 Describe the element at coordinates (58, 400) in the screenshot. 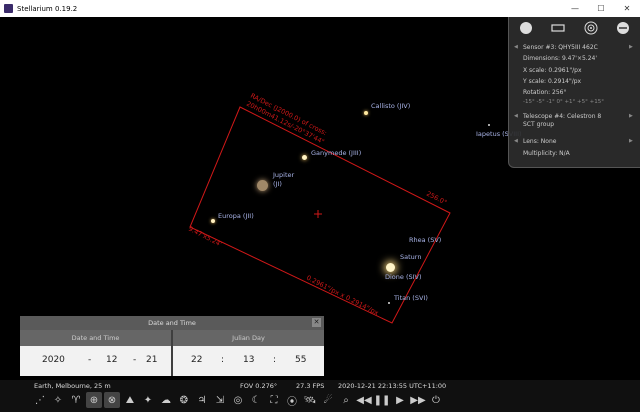

I see `constellation-labels-icon: ✧` at that location.